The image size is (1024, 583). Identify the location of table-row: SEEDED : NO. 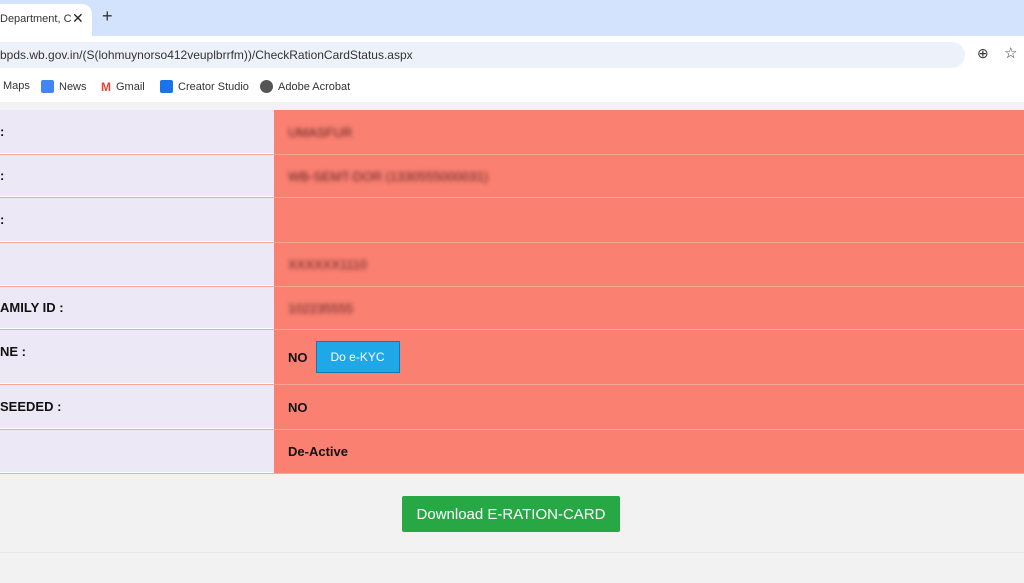
(512, 407).